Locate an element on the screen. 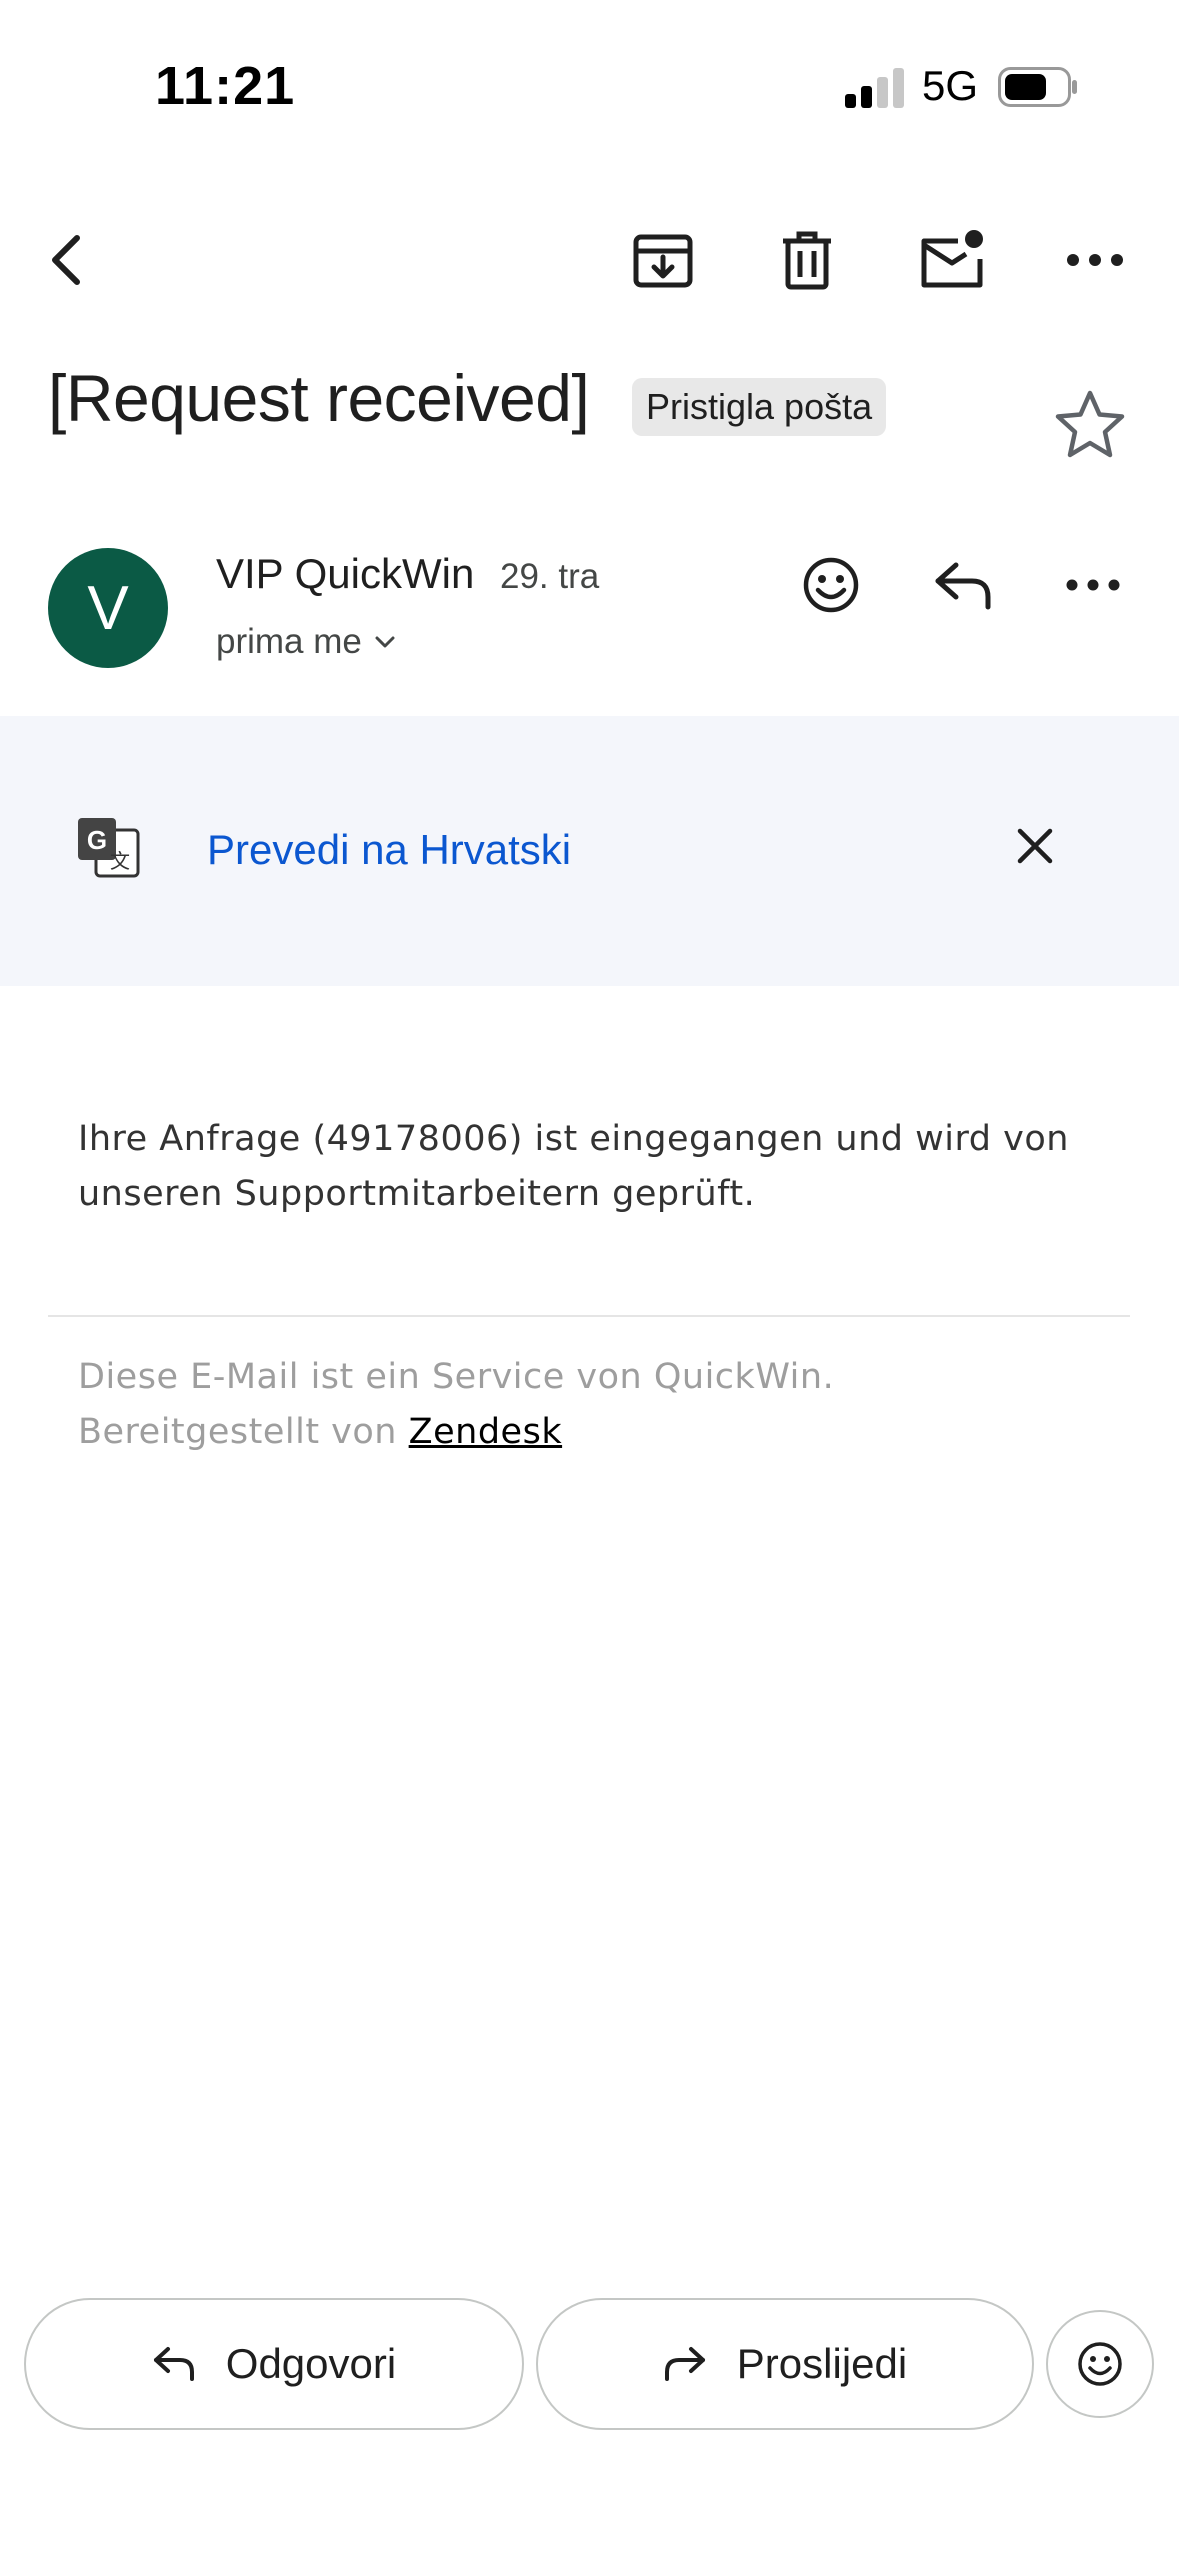 This screenshot has width=1179, height=2556. forward-label: Proslijedi is located at coordinates (822, 2363).